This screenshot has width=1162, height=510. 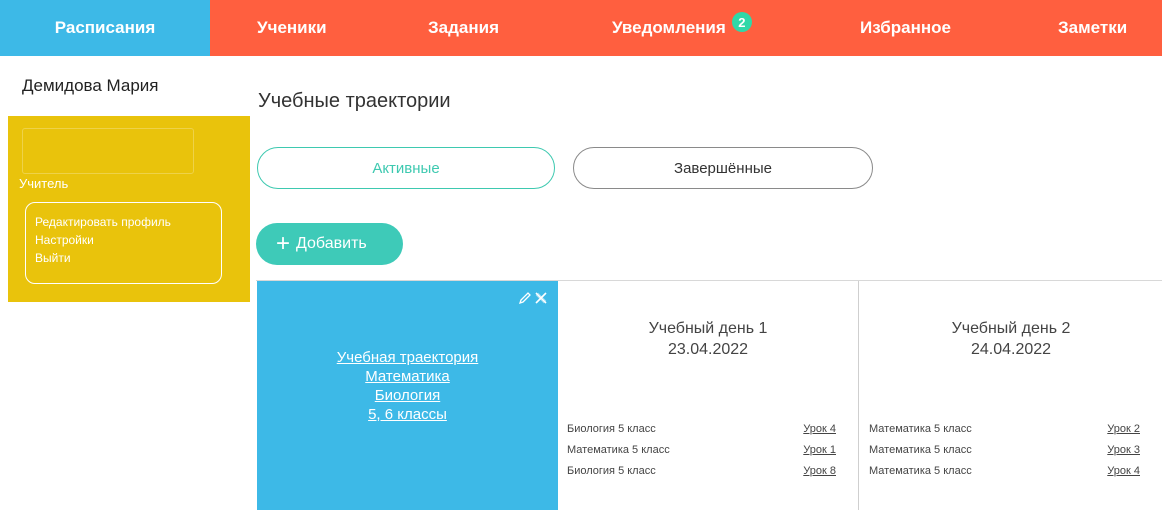 I want to click on day-title: Учебный день 2 24.04.2022, so click(x=1011, y=339).